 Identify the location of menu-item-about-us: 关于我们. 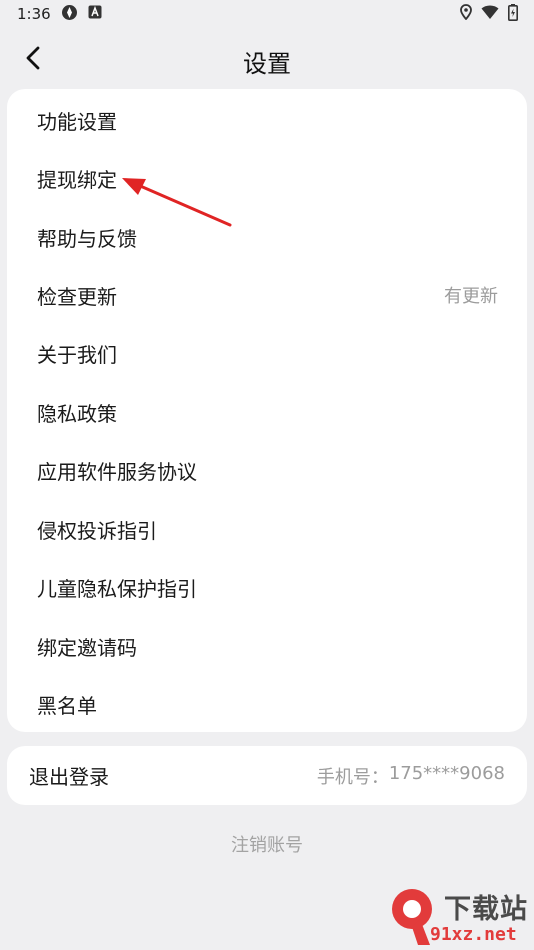
(267, 353).